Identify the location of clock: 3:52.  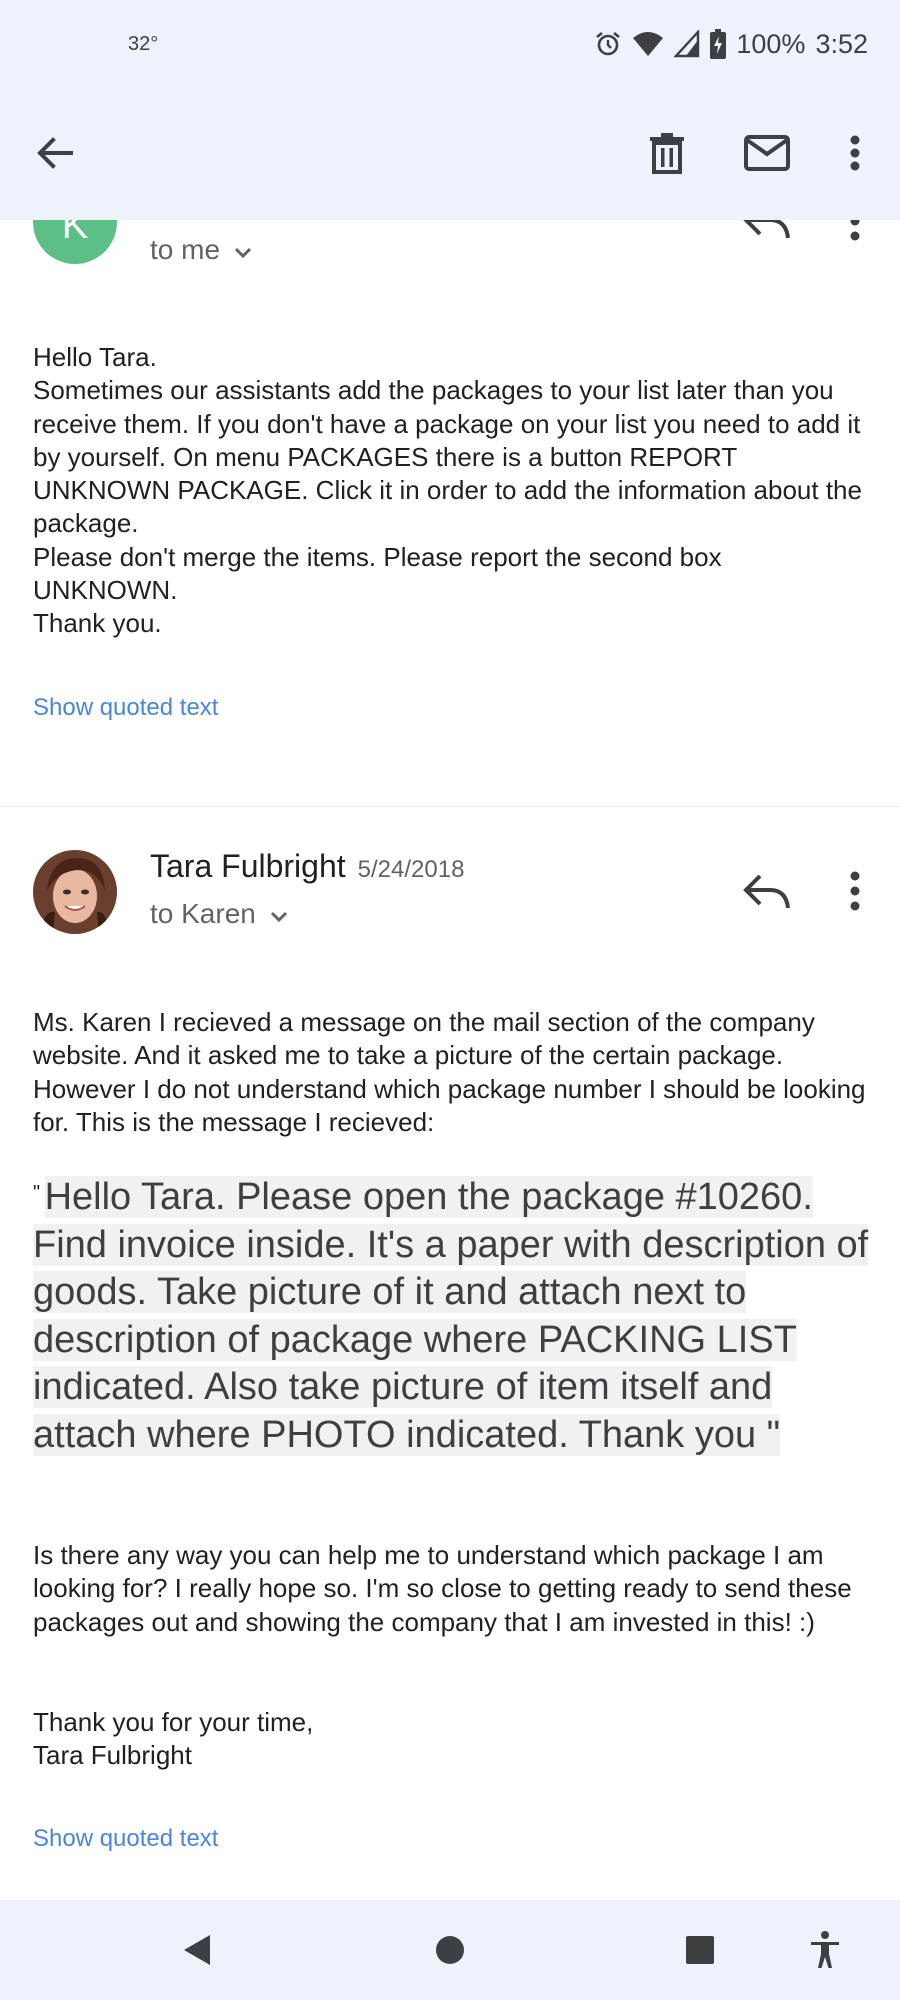
(841, 43).